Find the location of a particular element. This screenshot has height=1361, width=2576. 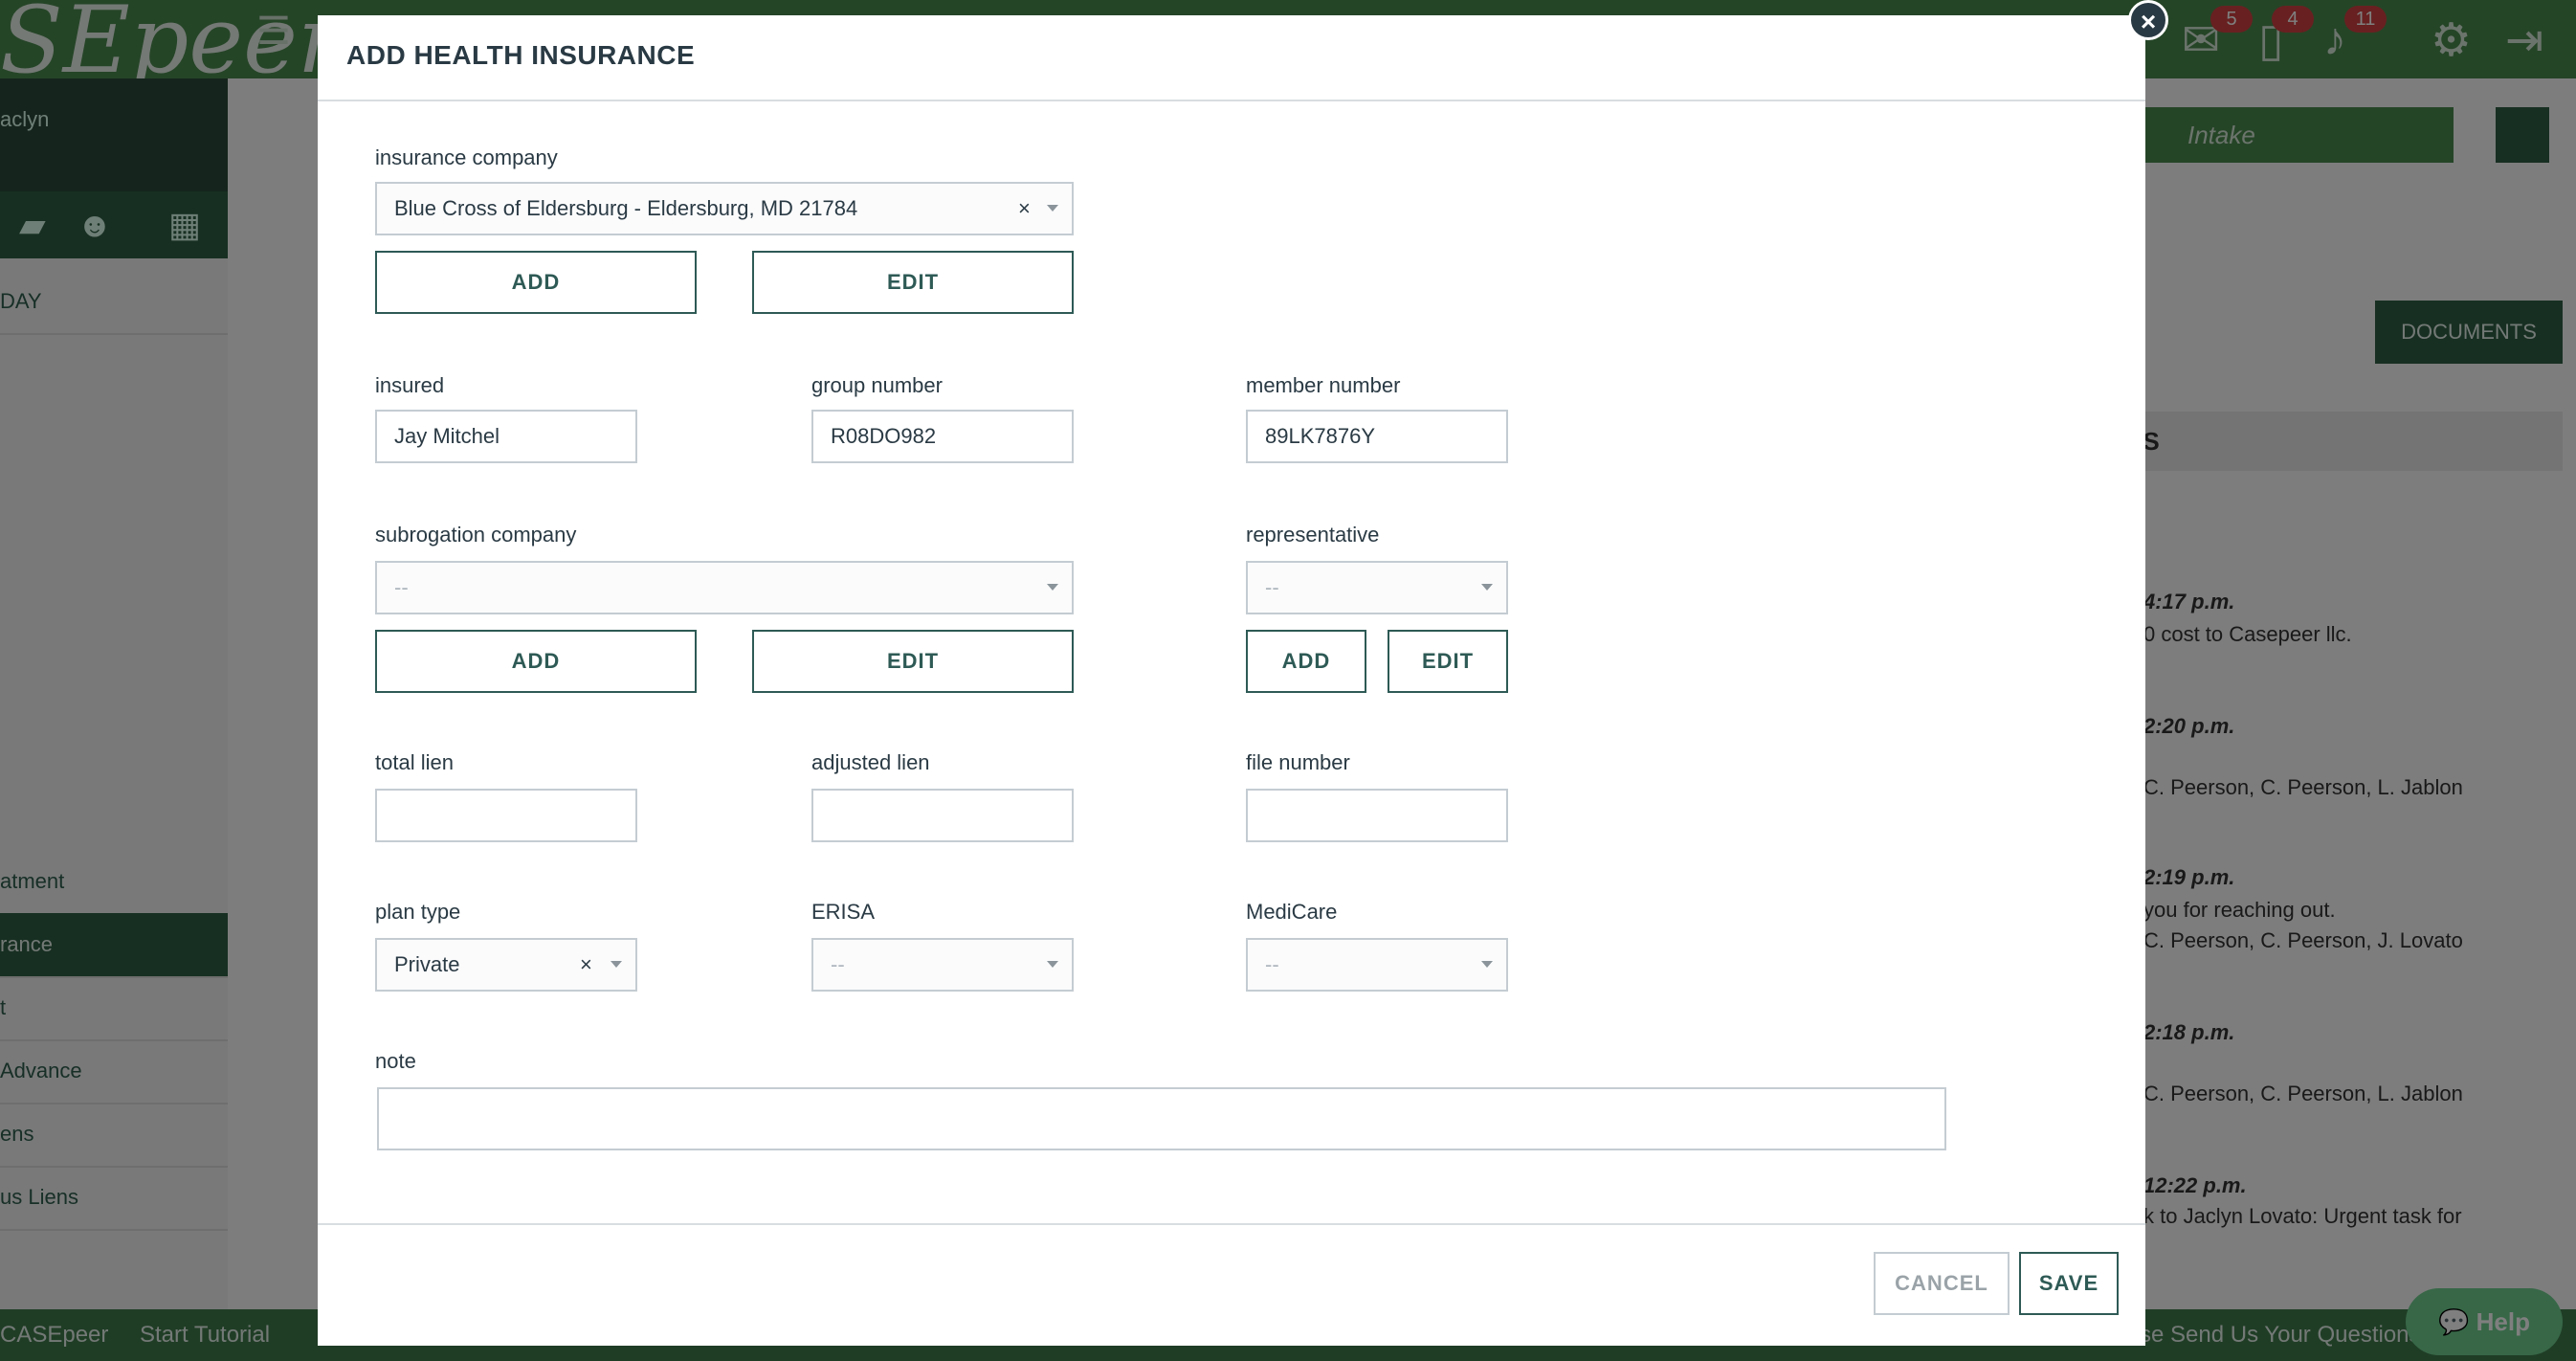

representative-select: -- is located at coordinates (1377, 587).